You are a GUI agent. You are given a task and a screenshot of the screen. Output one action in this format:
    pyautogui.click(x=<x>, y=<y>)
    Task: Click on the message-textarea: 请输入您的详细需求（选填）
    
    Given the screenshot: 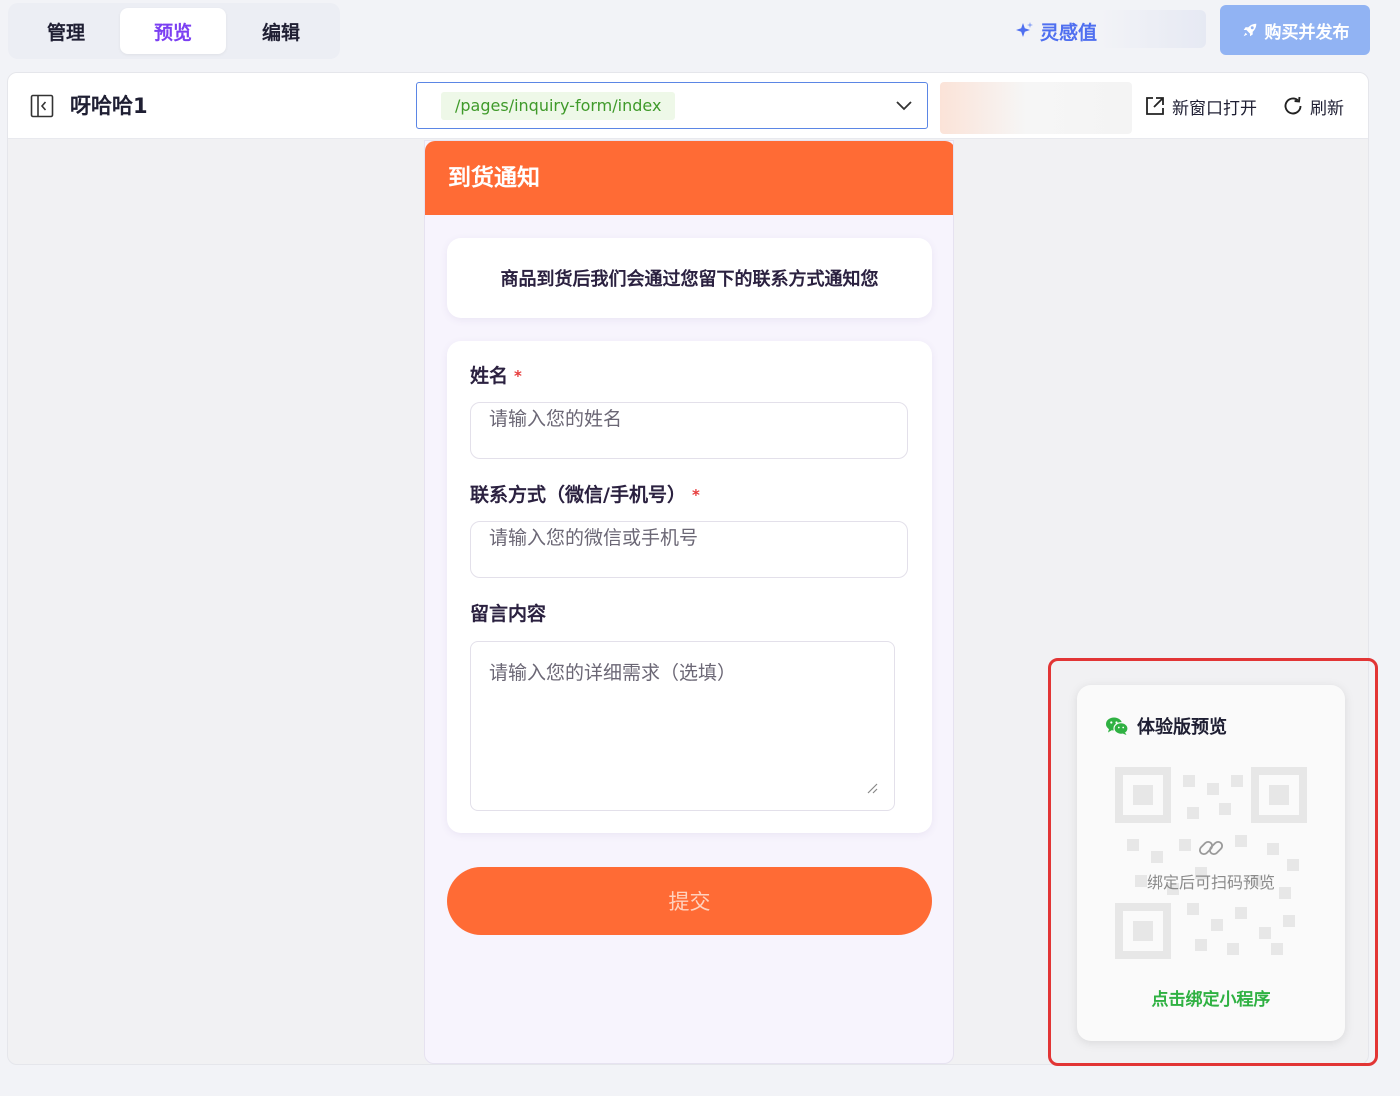 What is the action you would take?
    pyautogui.click(x=682, y=726)
    